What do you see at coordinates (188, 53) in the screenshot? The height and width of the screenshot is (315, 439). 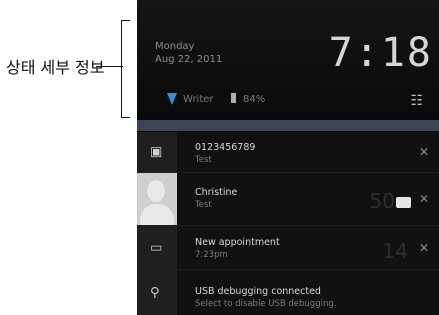 I see `date-block: Monday Aug 22, 2011` at bounding box center [188, 53].